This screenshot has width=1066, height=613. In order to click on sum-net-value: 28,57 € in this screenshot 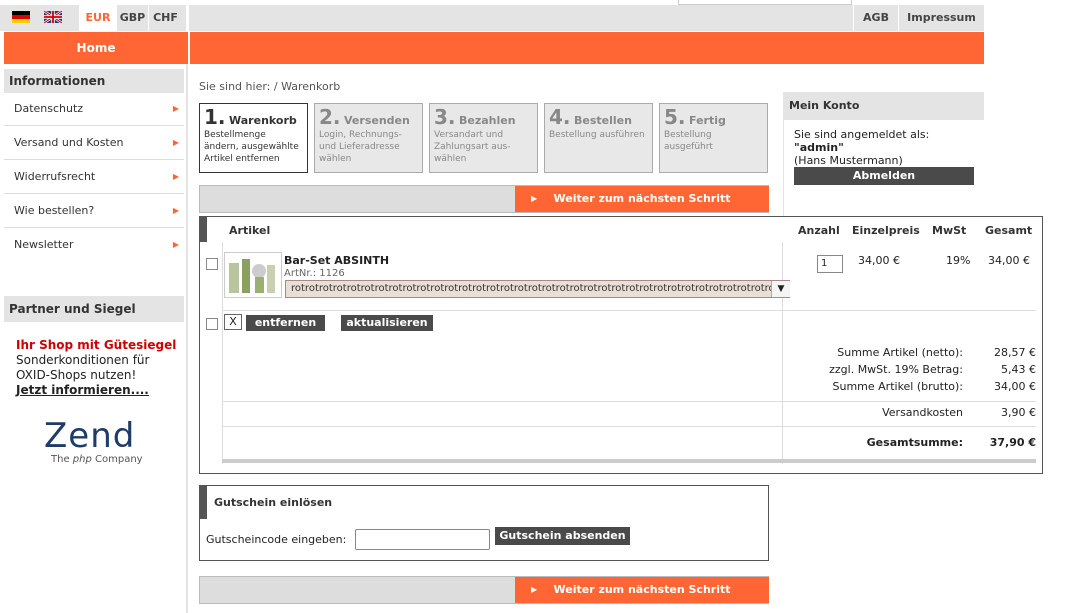, I will do `click(1015, 352)`.